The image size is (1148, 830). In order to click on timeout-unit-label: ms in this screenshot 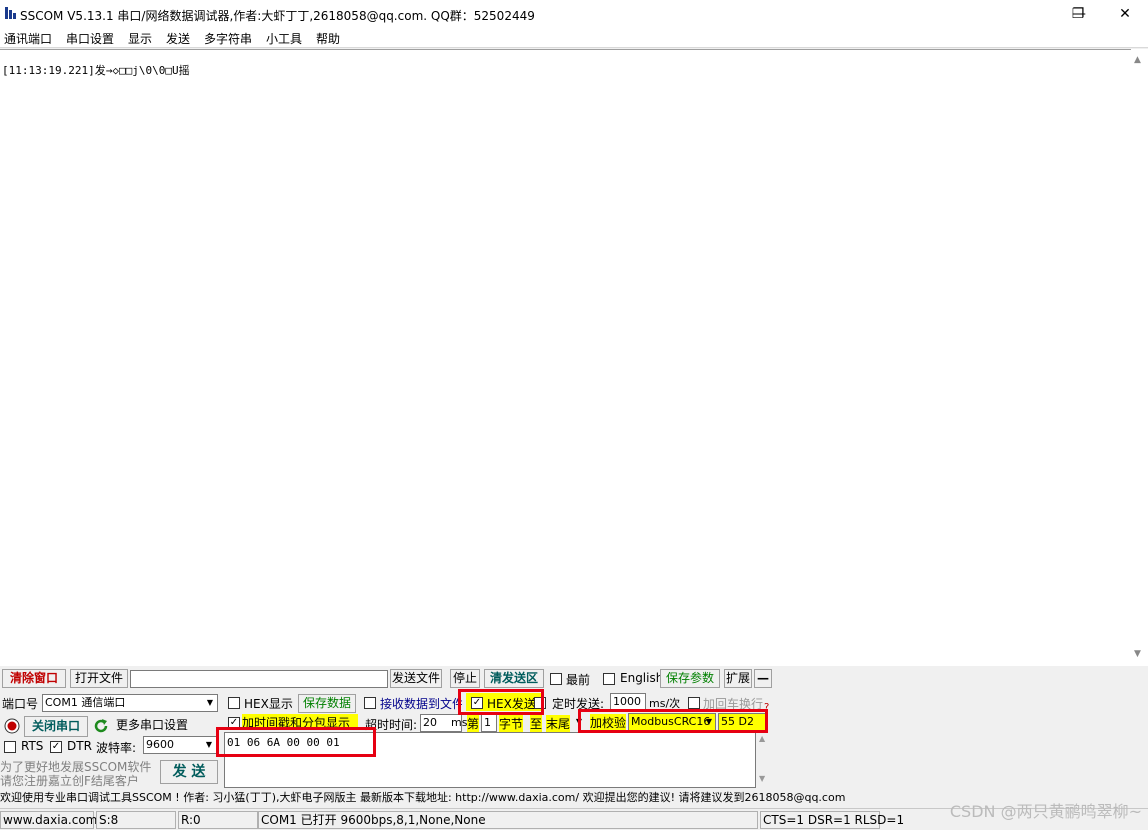, I will do `click(459, 722)`.